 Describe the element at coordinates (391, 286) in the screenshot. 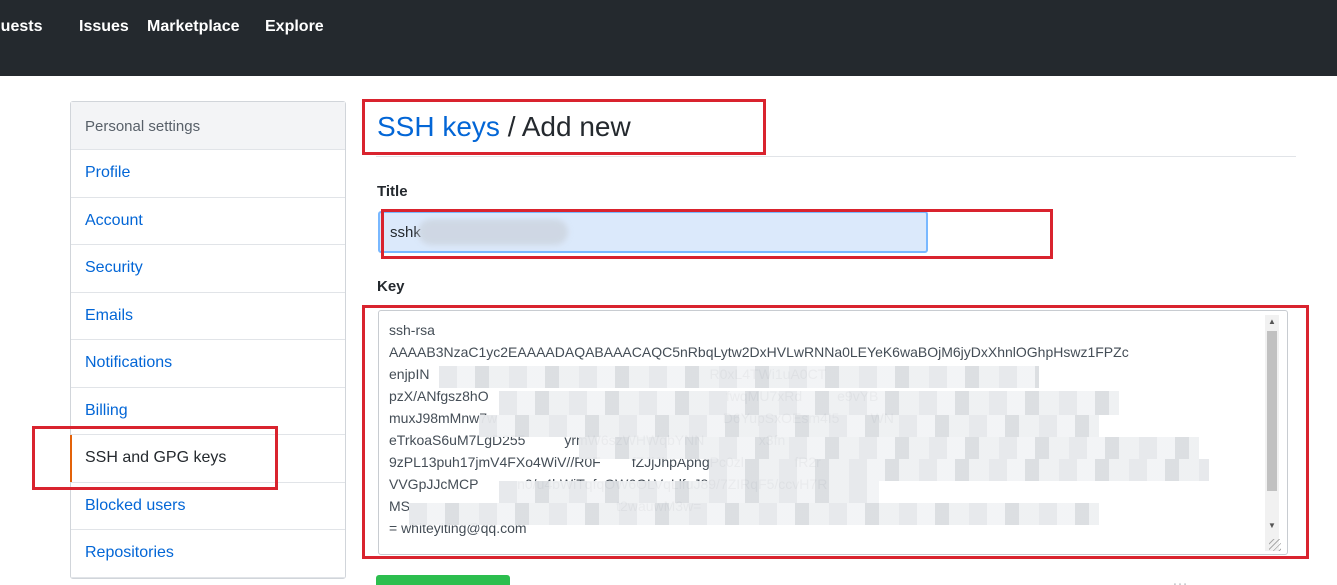

I see `key-label: Key` at that location.